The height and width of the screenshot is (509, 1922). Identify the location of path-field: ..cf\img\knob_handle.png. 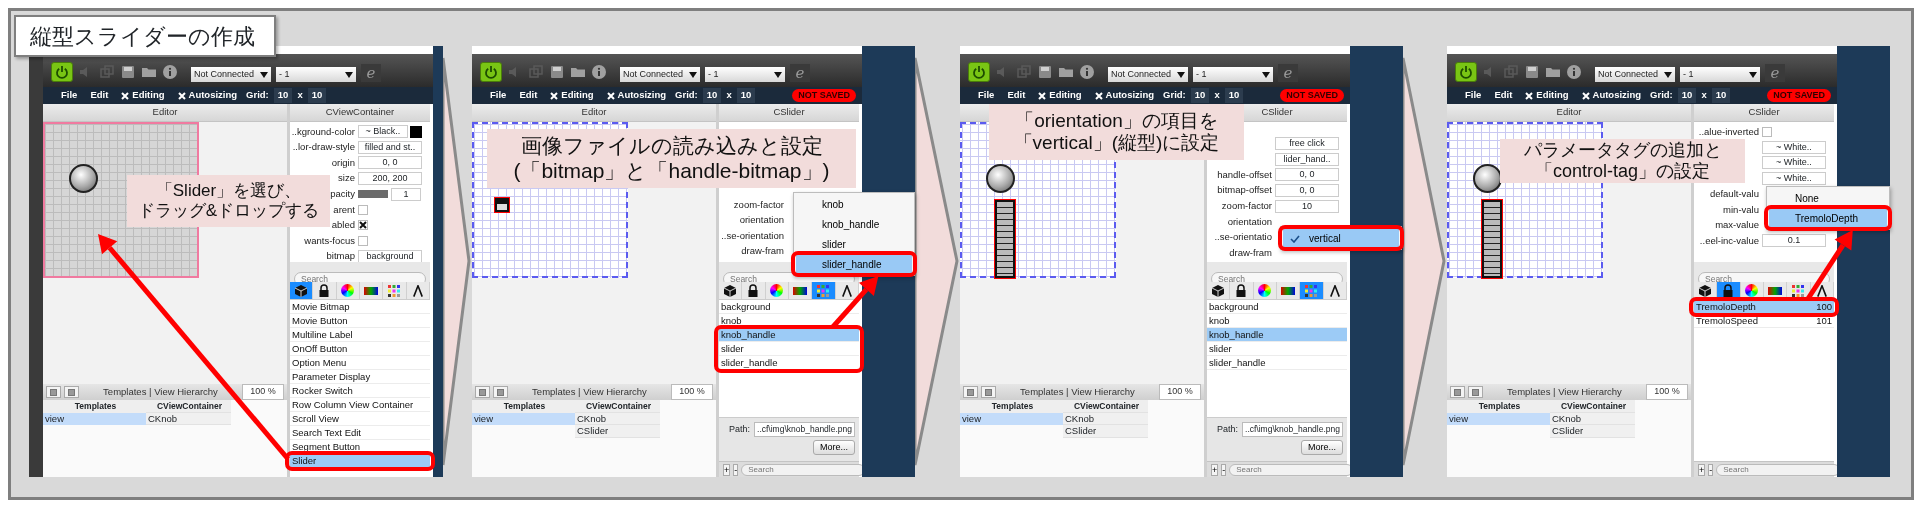
(804, 429).